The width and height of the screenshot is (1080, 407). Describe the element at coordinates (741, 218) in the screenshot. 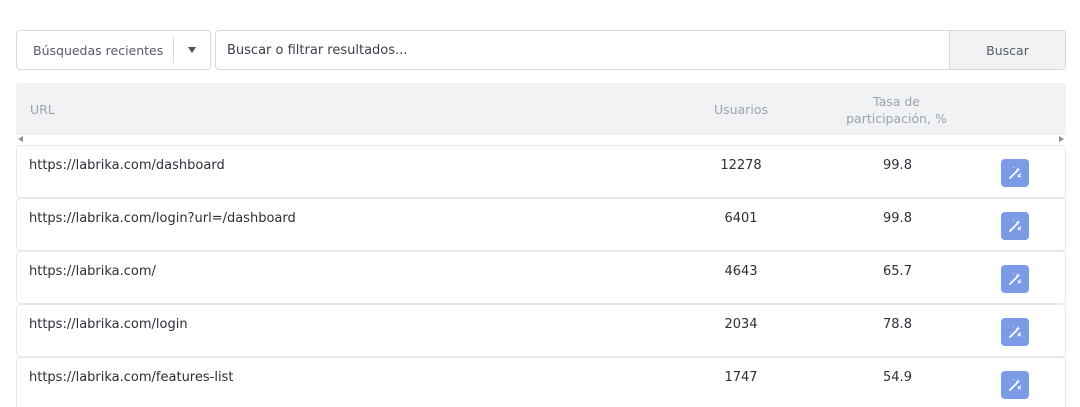

I see `users-cell: 6401` at that location.